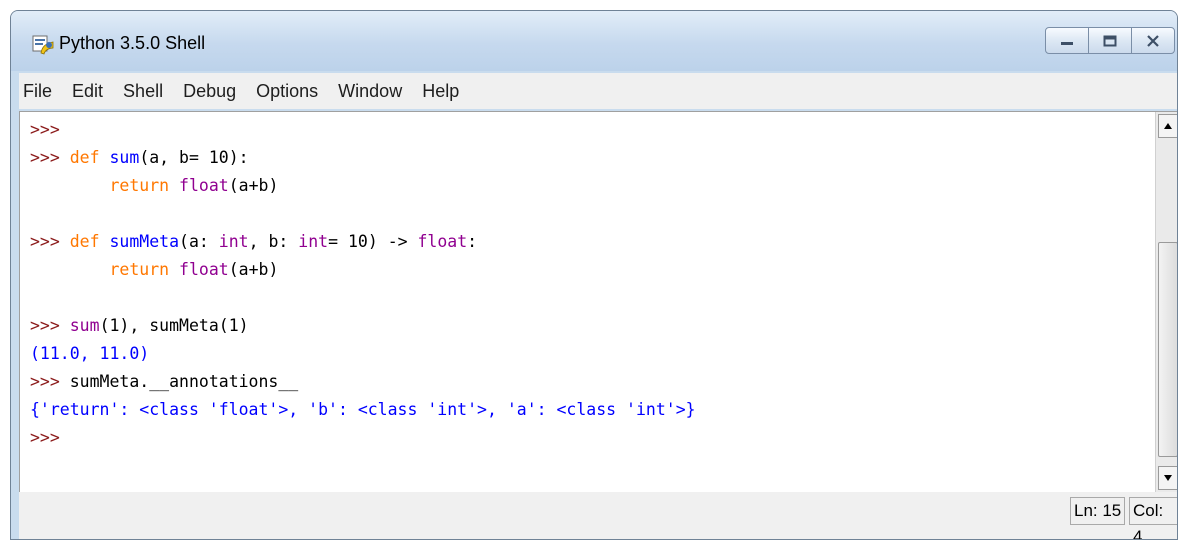 This screenshot has width=1178, height=540. I want to click on vertical-scrollbar, so click(1166, 302).